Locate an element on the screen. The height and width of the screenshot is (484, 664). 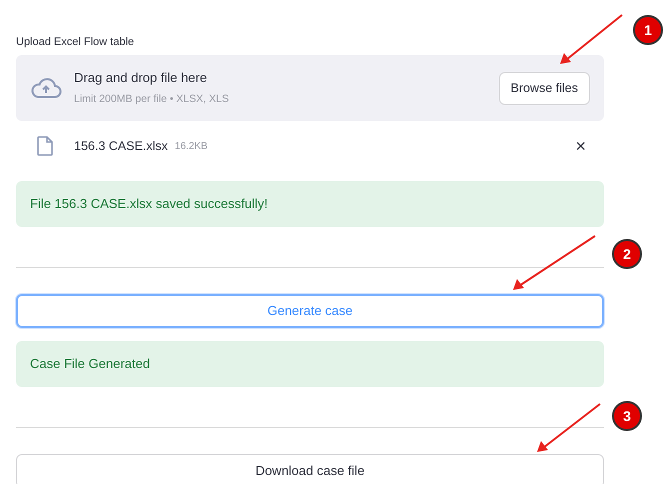
callout-number: 1 is located at coordinates (648, 30).